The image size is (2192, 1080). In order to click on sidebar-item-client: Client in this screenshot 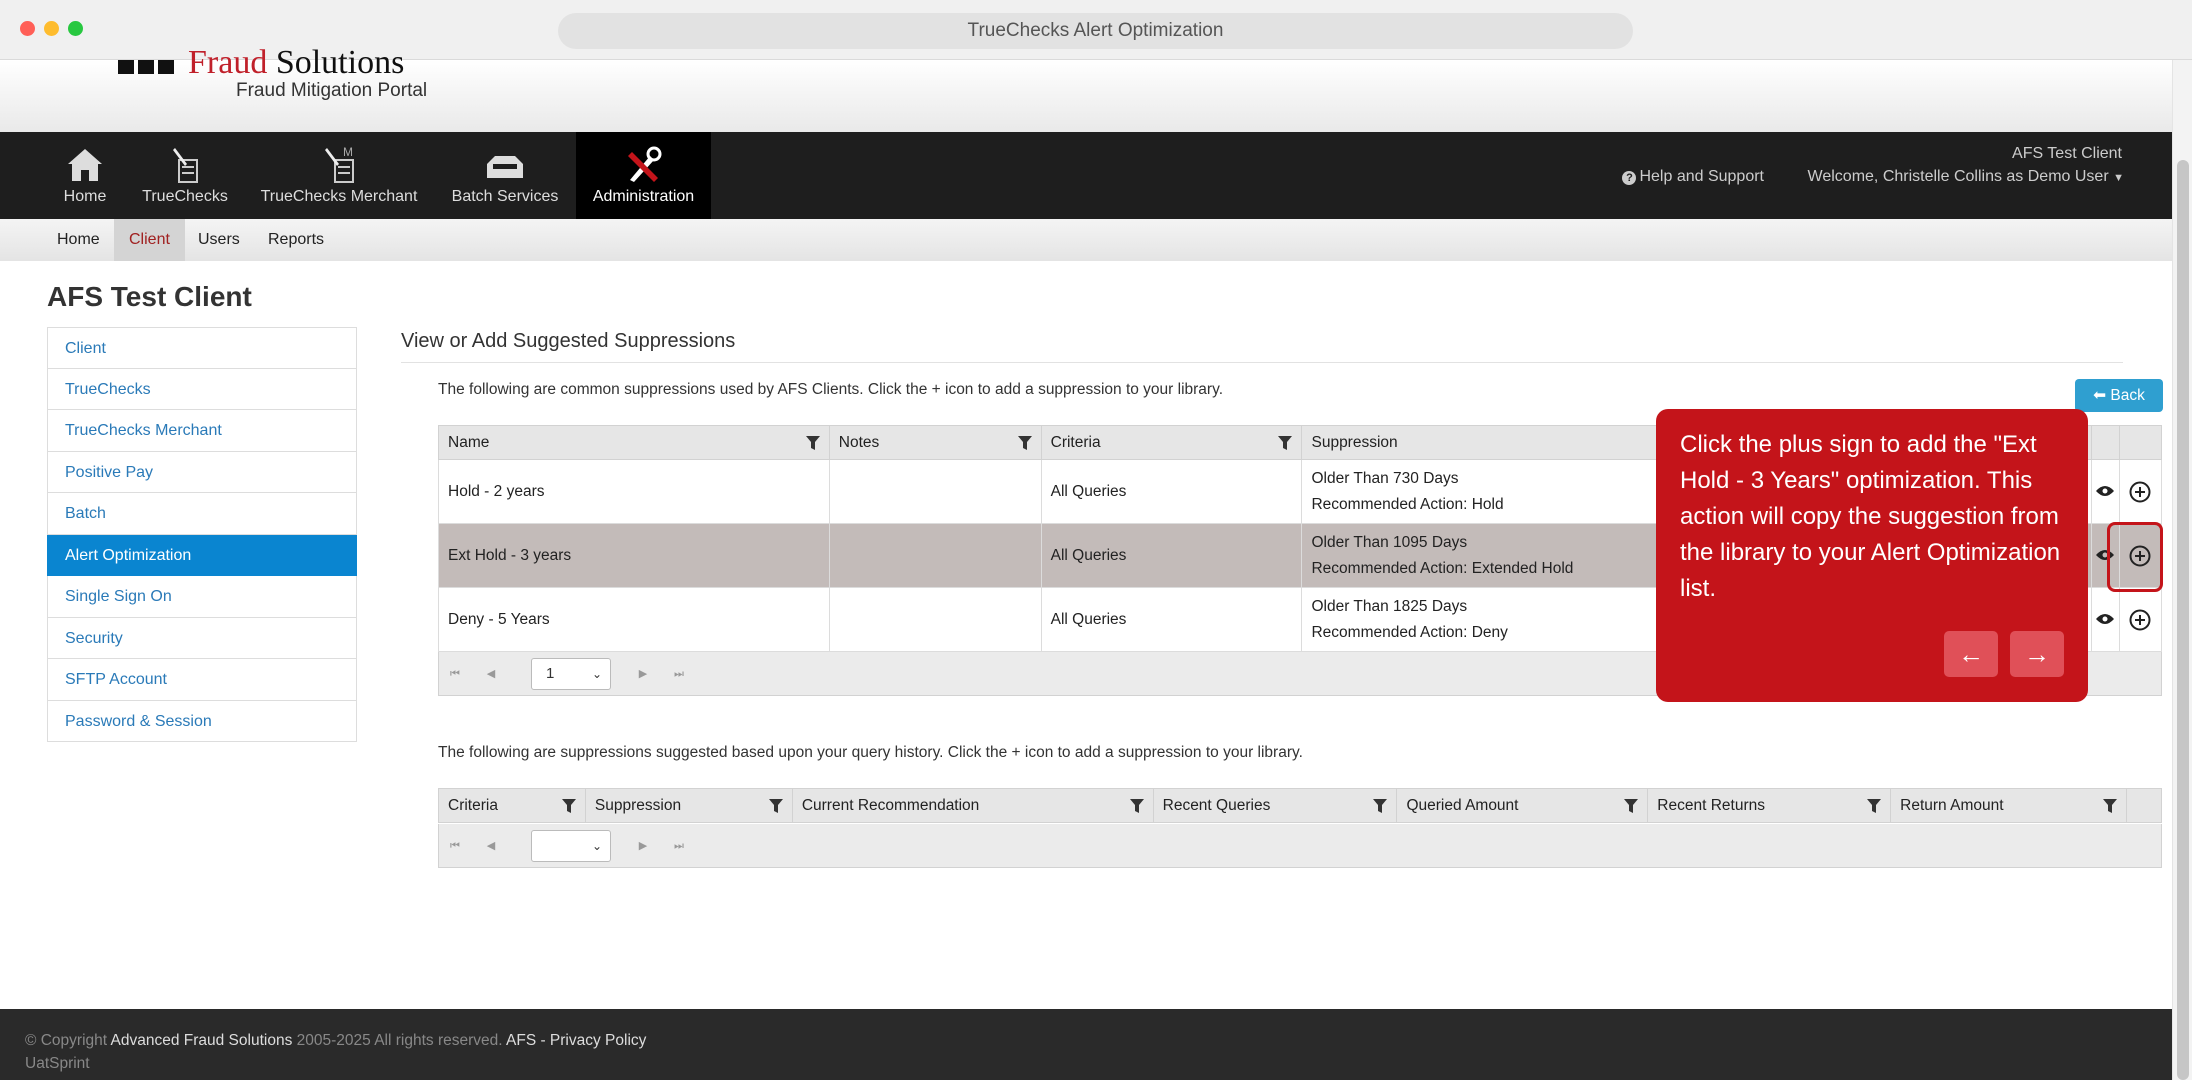, I will do `click(202, 348)`.